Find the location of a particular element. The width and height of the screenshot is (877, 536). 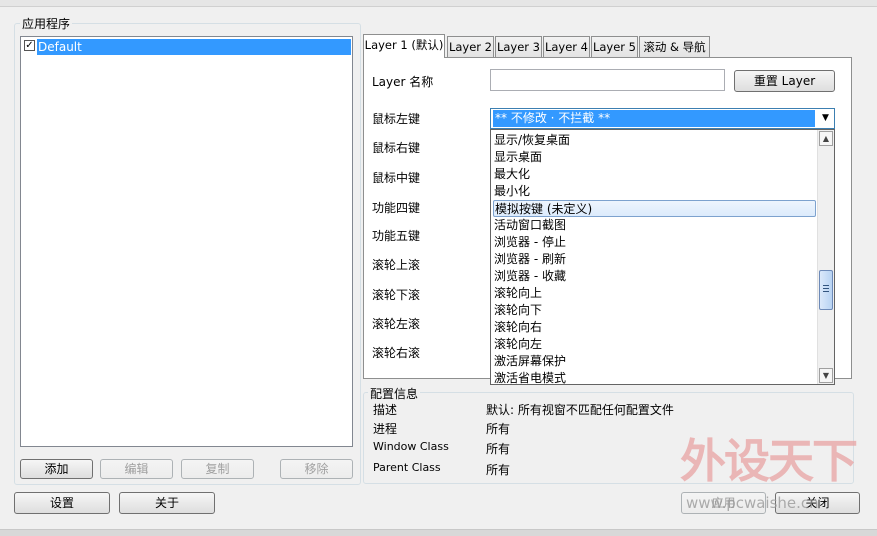

dropdown-scrollbar: ▲ ▼ is located at coordinates (825, 257).